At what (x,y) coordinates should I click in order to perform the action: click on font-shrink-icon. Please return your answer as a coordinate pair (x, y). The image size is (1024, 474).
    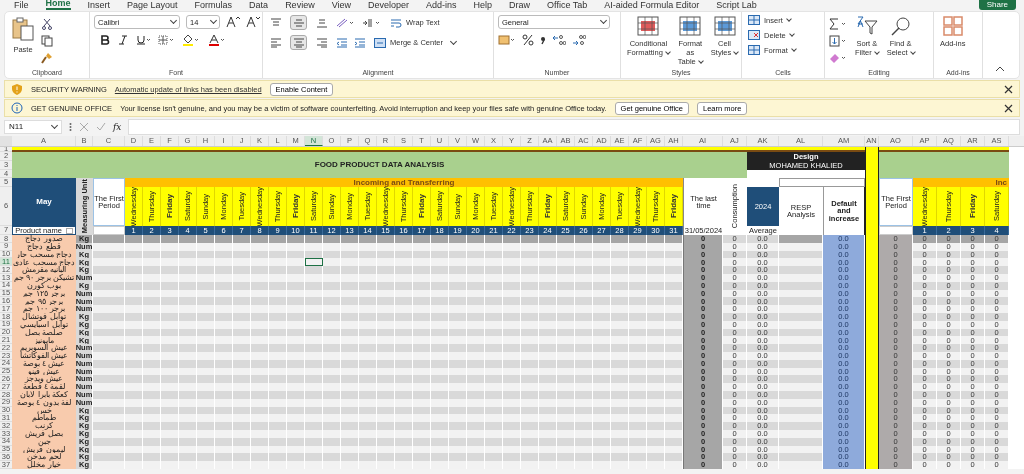
    Looking at the image, I should click on (253, 22).